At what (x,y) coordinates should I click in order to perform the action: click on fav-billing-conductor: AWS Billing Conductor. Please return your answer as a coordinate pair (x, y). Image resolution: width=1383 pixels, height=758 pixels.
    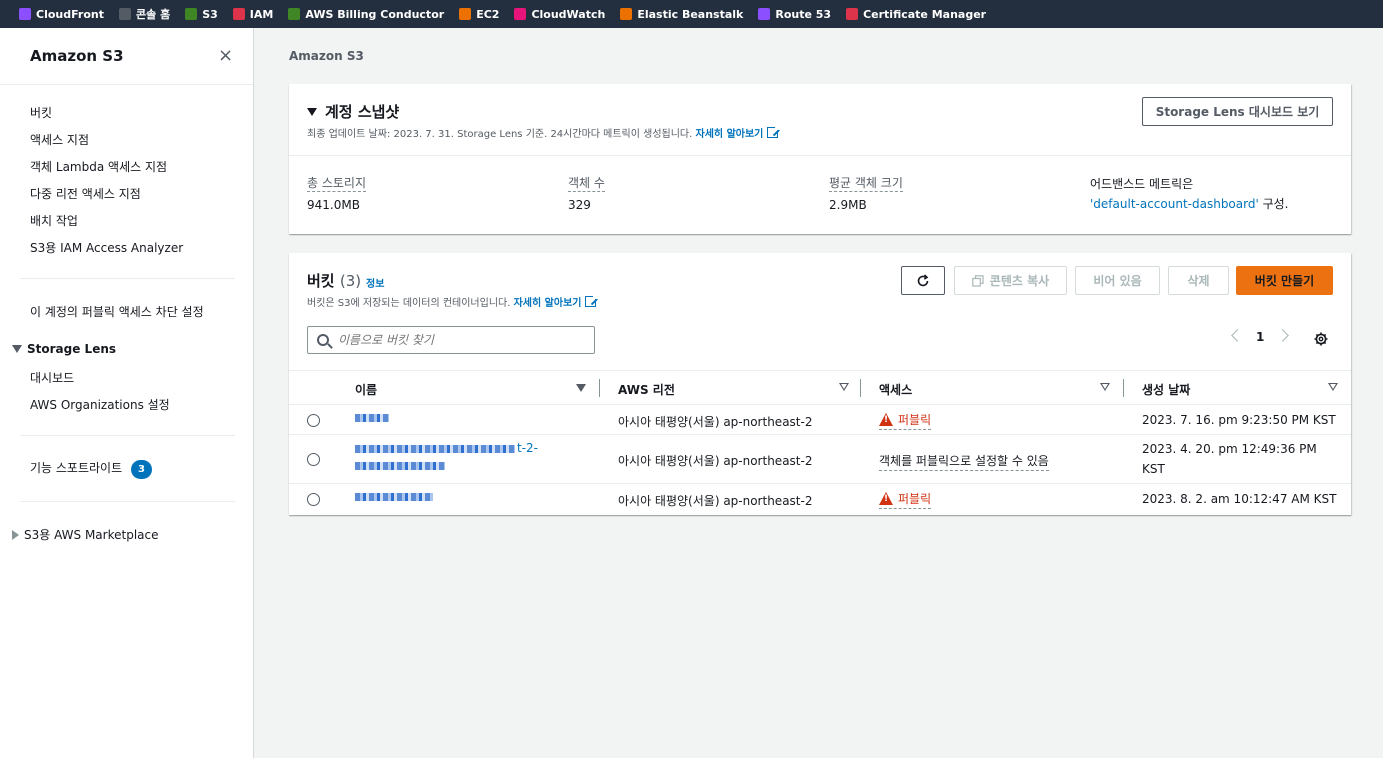
    Looking at the image, I should click on (366, 14).